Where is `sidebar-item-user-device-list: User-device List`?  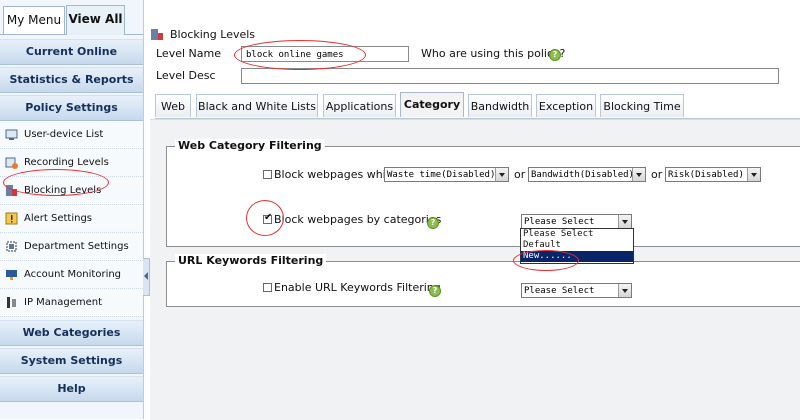
sidebar-item-user-device-list: User-device List is located at coordinates (71, 135).